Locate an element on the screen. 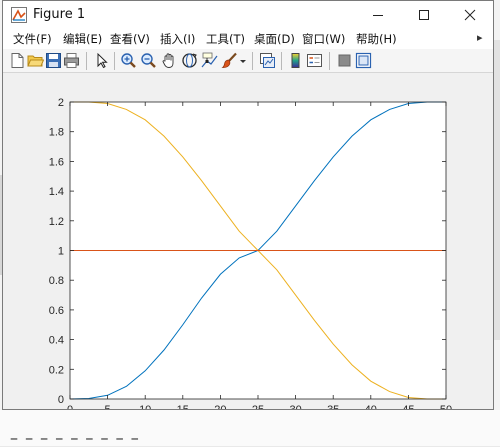 The width and height of the screenshot is (500, 447). menu-file: 文件(F) is located at coordinates (32, 39).